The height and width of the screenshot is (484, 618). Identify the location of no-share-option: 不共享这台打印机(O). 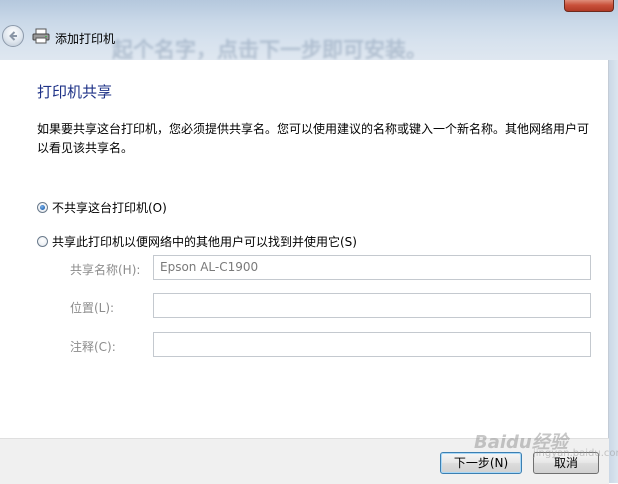
(102, 207).